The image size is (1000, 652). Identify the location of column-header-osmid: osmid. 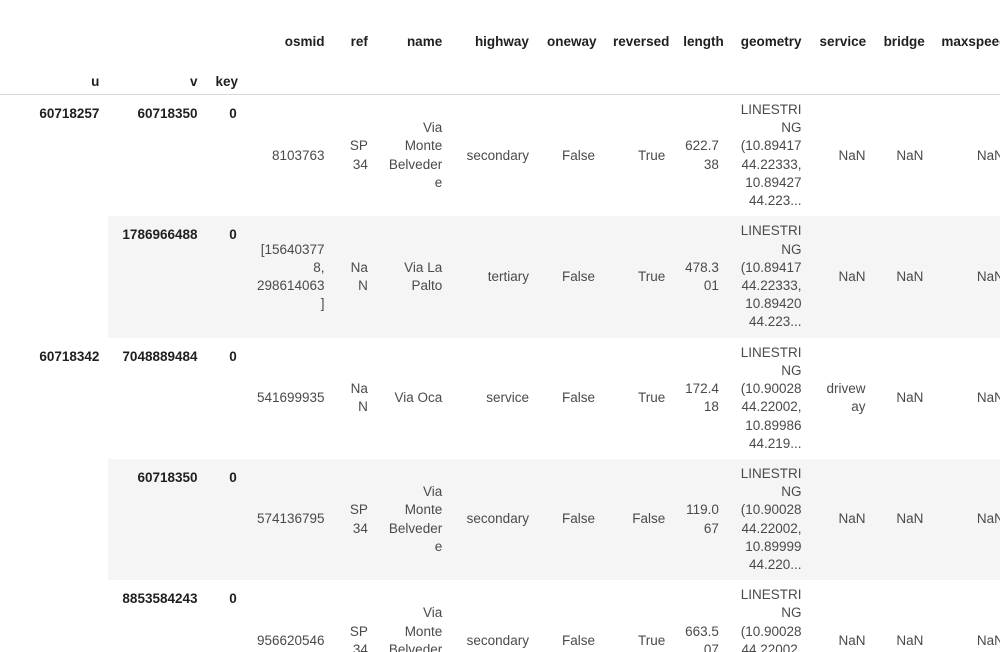
(289, 27).